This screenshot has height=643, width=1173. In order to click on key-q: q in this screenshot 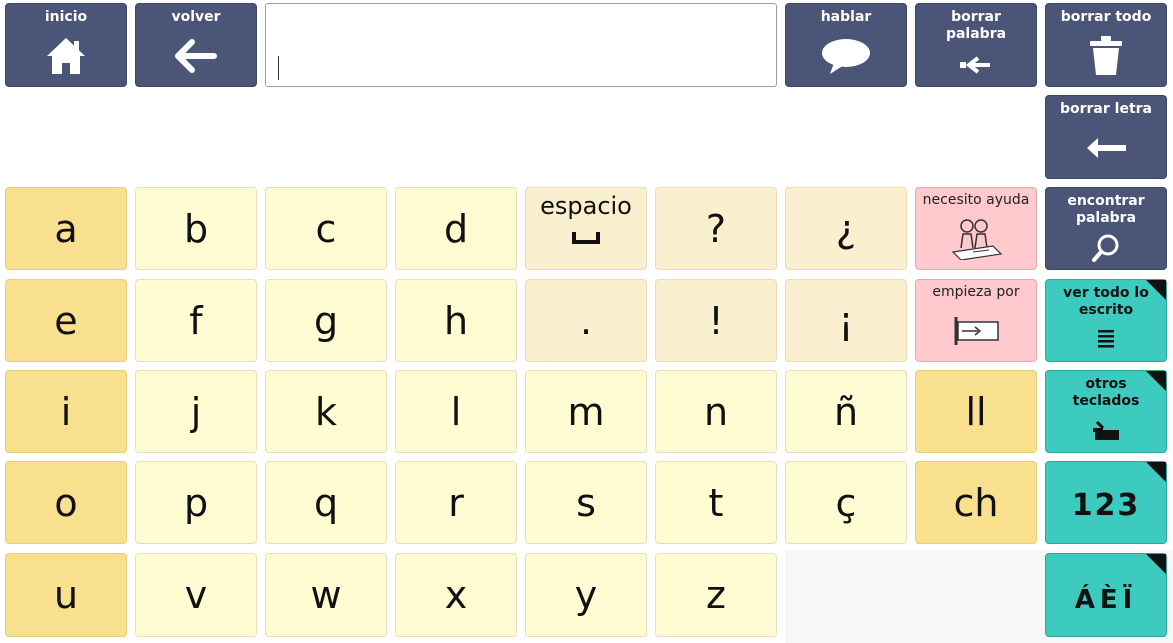, I will do `click(326, 502)`.